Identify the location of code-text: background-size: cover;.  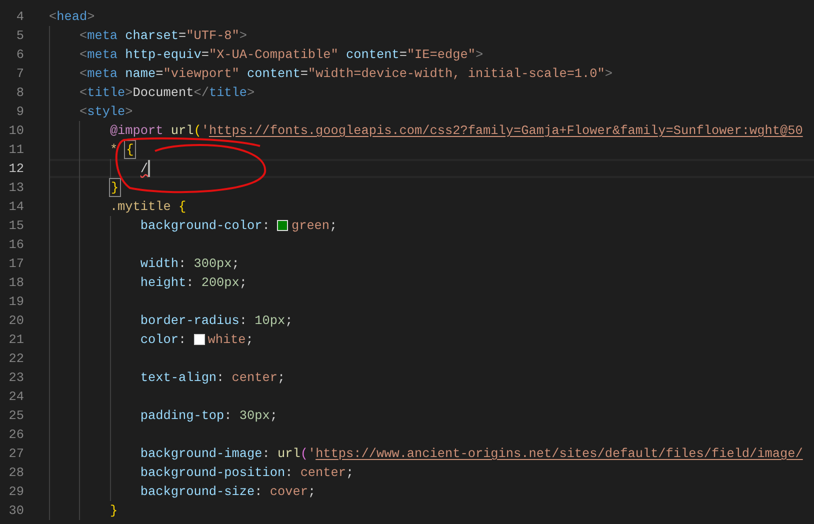
(228, 491).